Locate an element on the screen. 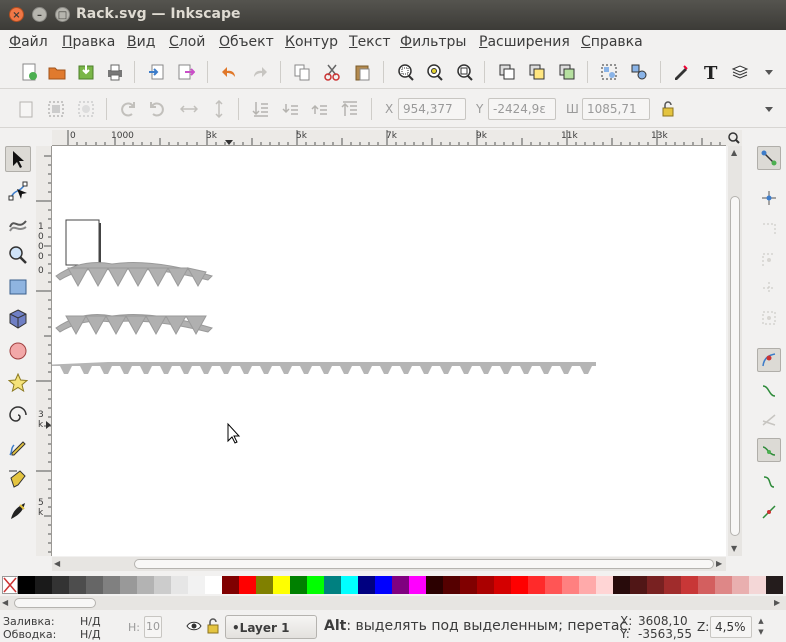 Image resolution: width=786 pixels, height=642 pixels. unlink-clone-icon is located at coordinates (567, 72).